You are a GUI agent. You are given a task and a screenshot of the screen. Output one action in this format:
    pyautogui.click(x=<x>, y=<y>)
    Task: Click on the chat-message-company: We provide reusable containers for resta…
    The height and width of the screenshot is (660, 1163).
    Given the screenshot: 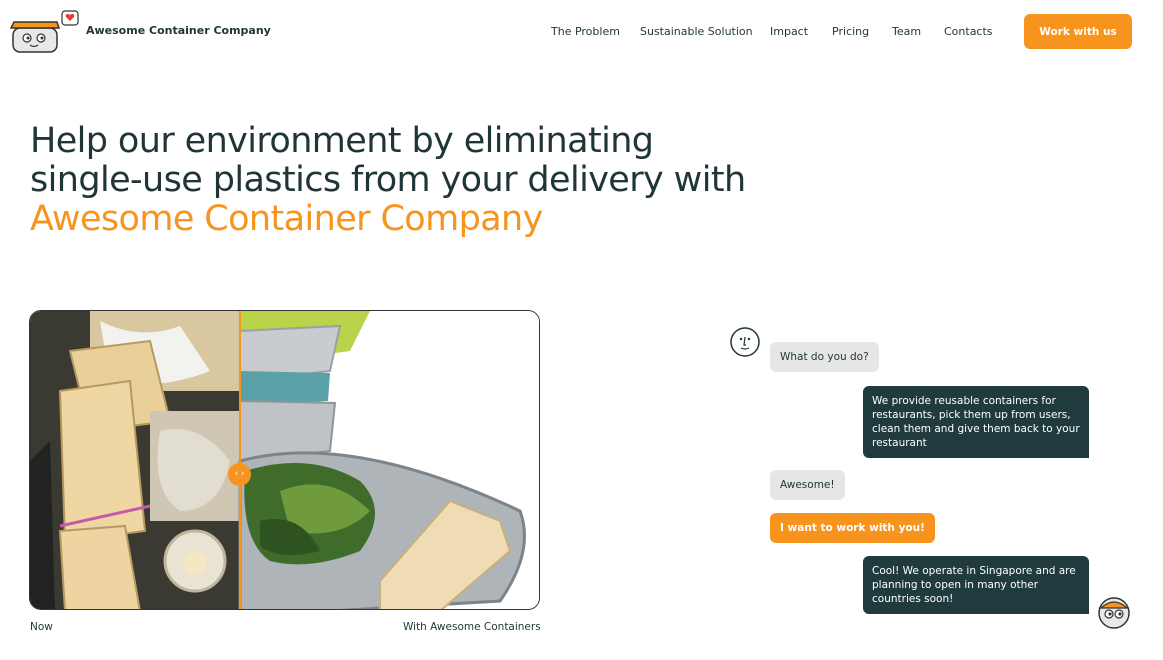 What is the action you would take?
    pyautogui.click(x=976, y=422)
    